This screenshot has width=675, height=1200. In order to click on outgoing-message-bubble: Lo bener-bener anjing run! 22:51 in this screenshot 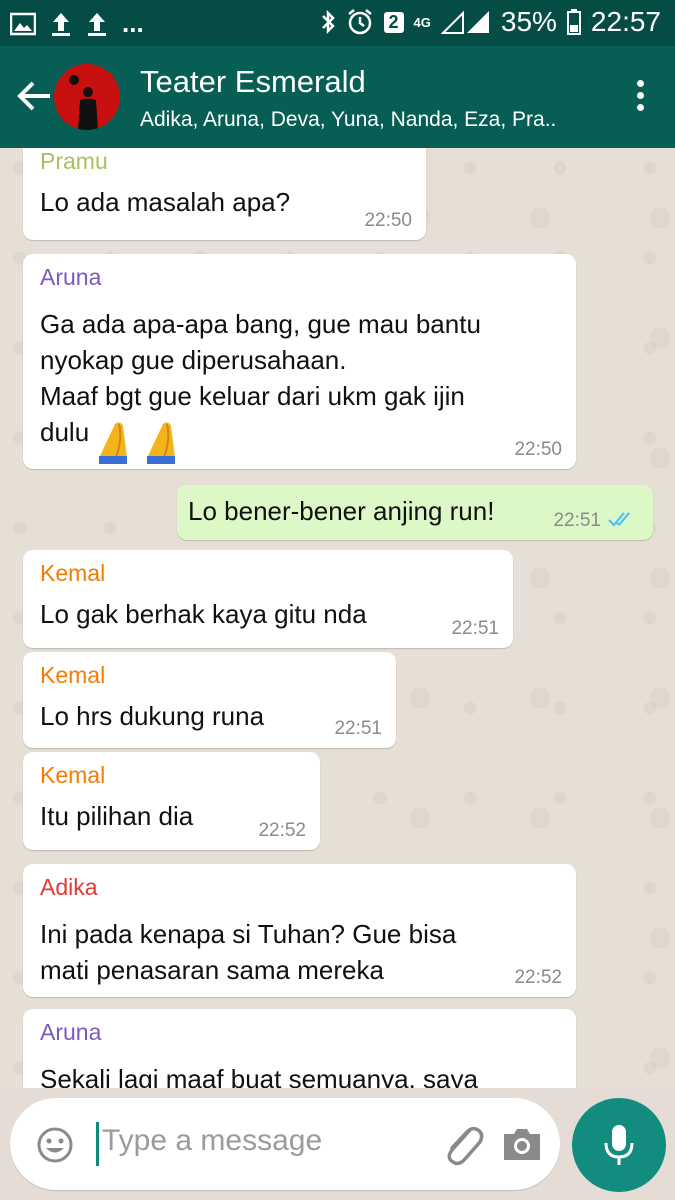, I will do `click(415, 512)`.